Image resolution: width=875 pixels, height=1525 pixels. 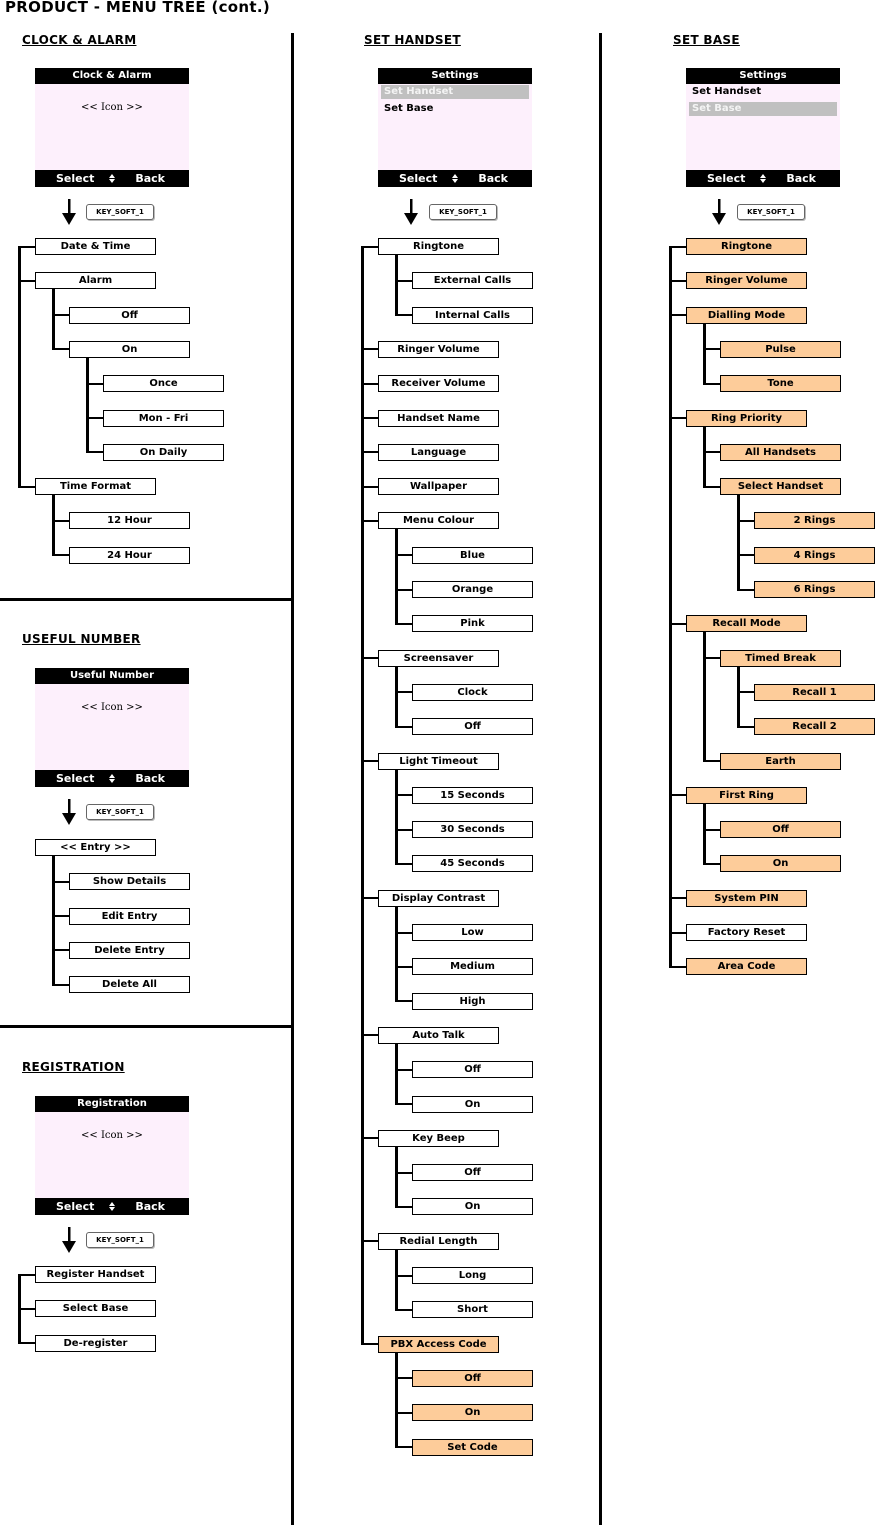 What do you see at coordinates (472, 589) in the screenshot?
I see `menu-item-orange: Orange` at bounding box center [472, 589].